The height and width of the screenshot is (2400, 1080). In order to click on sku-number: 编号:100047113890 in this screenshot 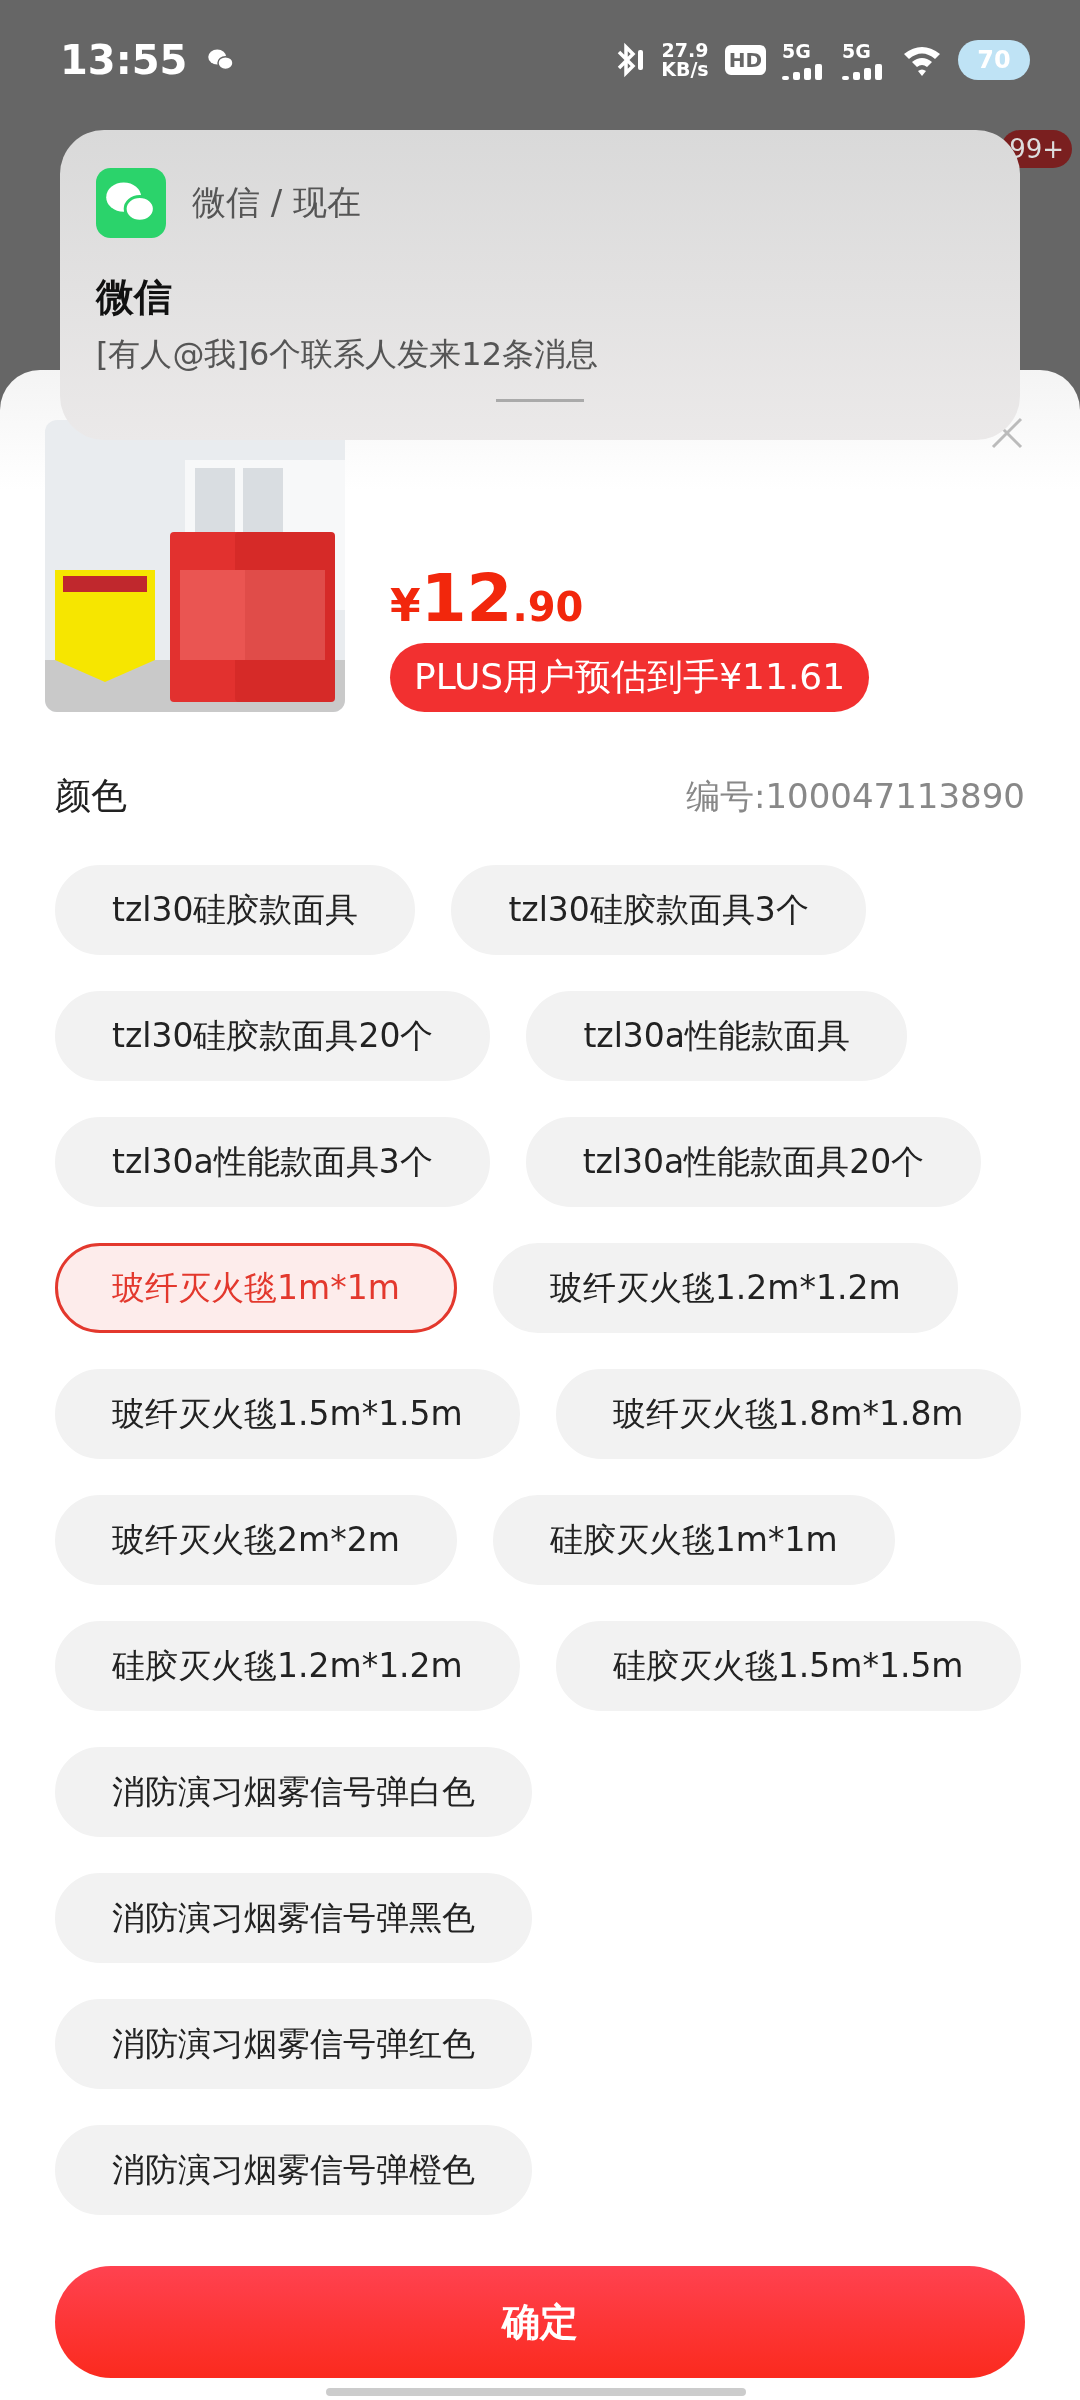, I will do `click(855, 796)`.